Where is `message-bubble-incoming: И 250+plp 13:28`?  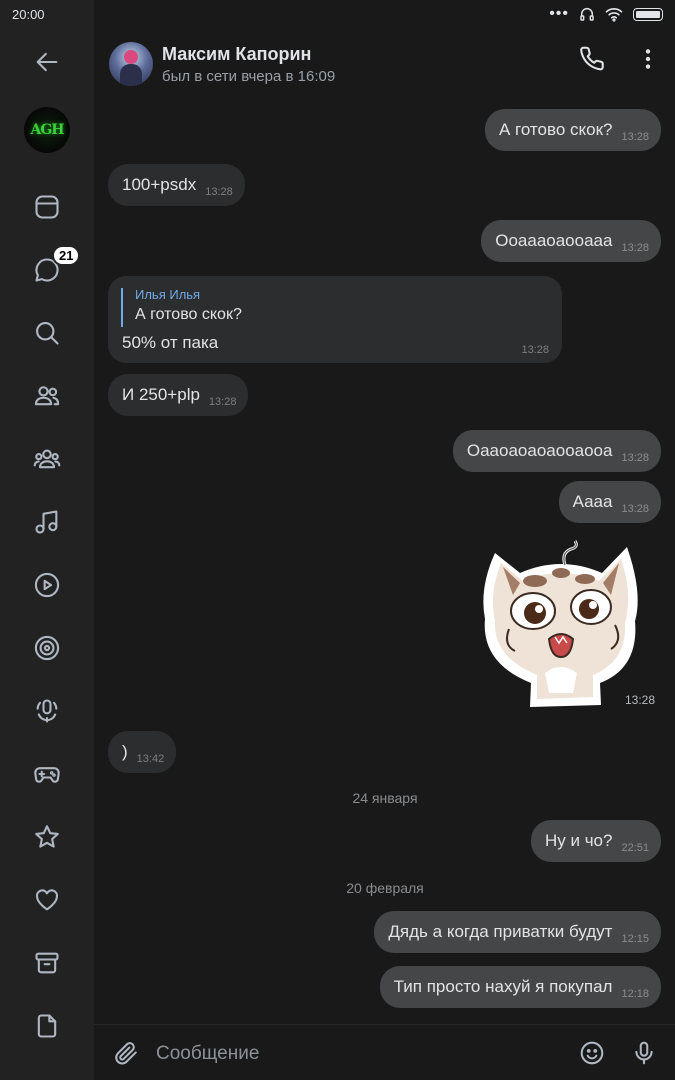 message-bubble-incoming: И 250+plp 13:28 is located at coordinates (178, 395).